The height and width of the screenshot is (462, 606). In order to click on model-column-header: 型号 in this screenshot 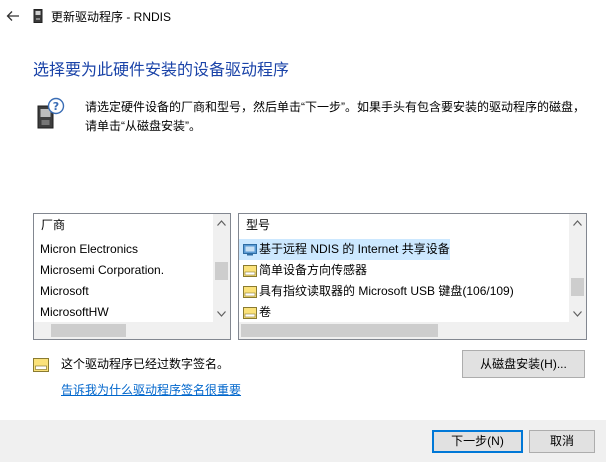, I will do `click(258, 225)`.